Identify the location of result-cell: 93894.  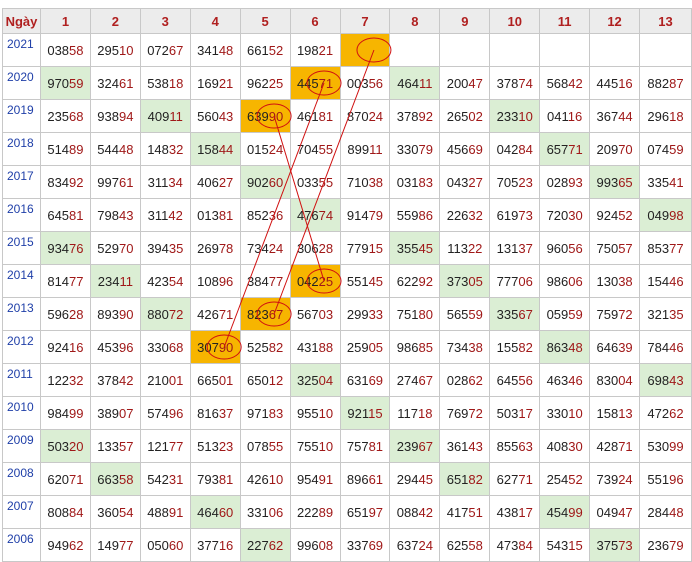
(115, 116).